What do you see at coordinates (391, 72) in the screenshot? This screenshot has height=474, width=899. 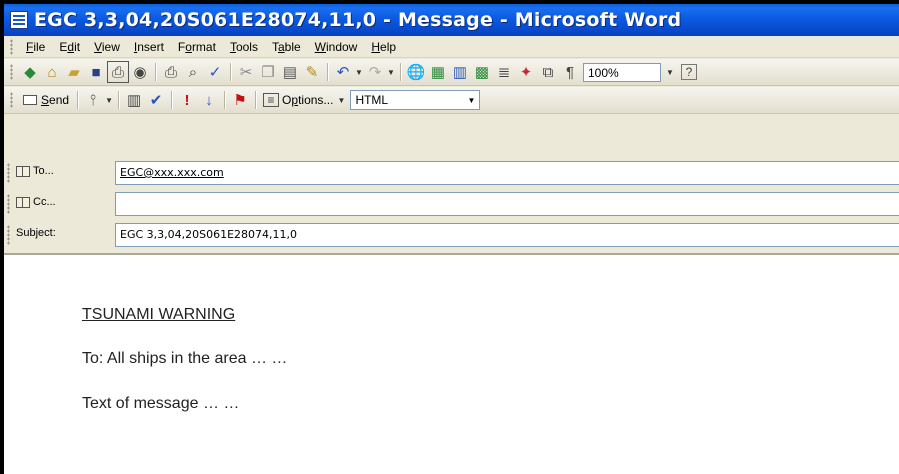 I see `redo-dropdown-icon: ▼` at bounding box center [391, 72].